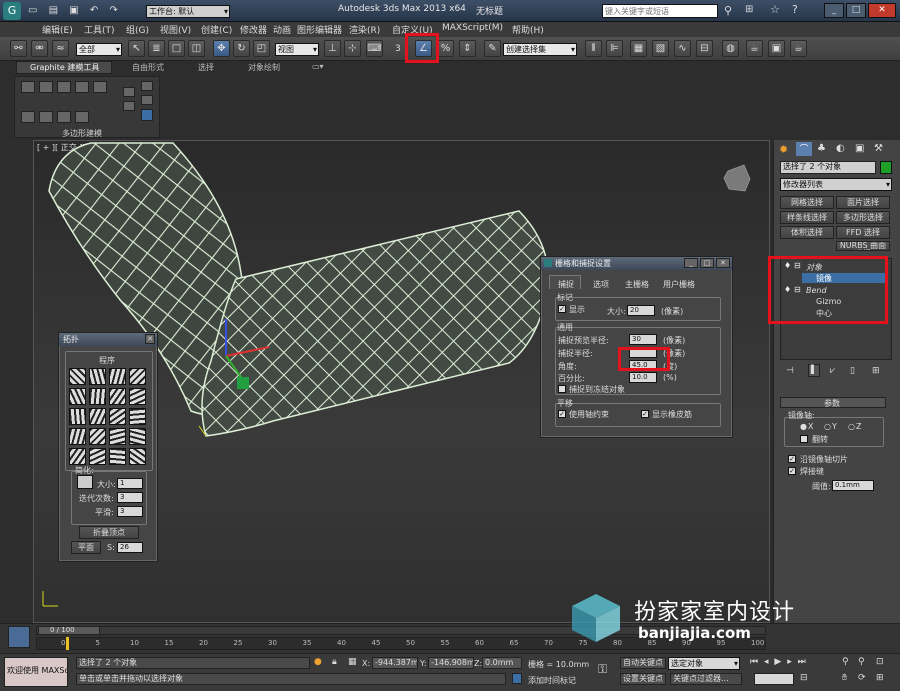  What do you see at coordinates (374, 48) in the screenshot?
I see `keyboard-shortcut-override-icon: ⌨` at bounding box center [374, 48].